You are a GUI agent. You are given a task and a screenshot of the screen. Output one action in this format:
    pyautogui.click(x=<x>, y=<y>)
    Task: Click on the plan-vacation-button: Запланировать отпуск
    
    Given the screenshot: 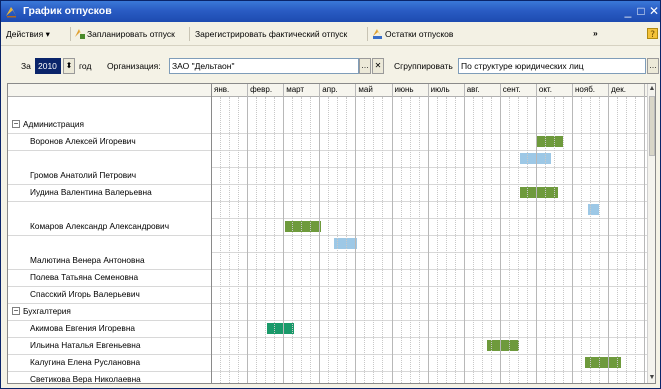 What is the action you would take?
    pyautogui.click(x=124, y=34)
    